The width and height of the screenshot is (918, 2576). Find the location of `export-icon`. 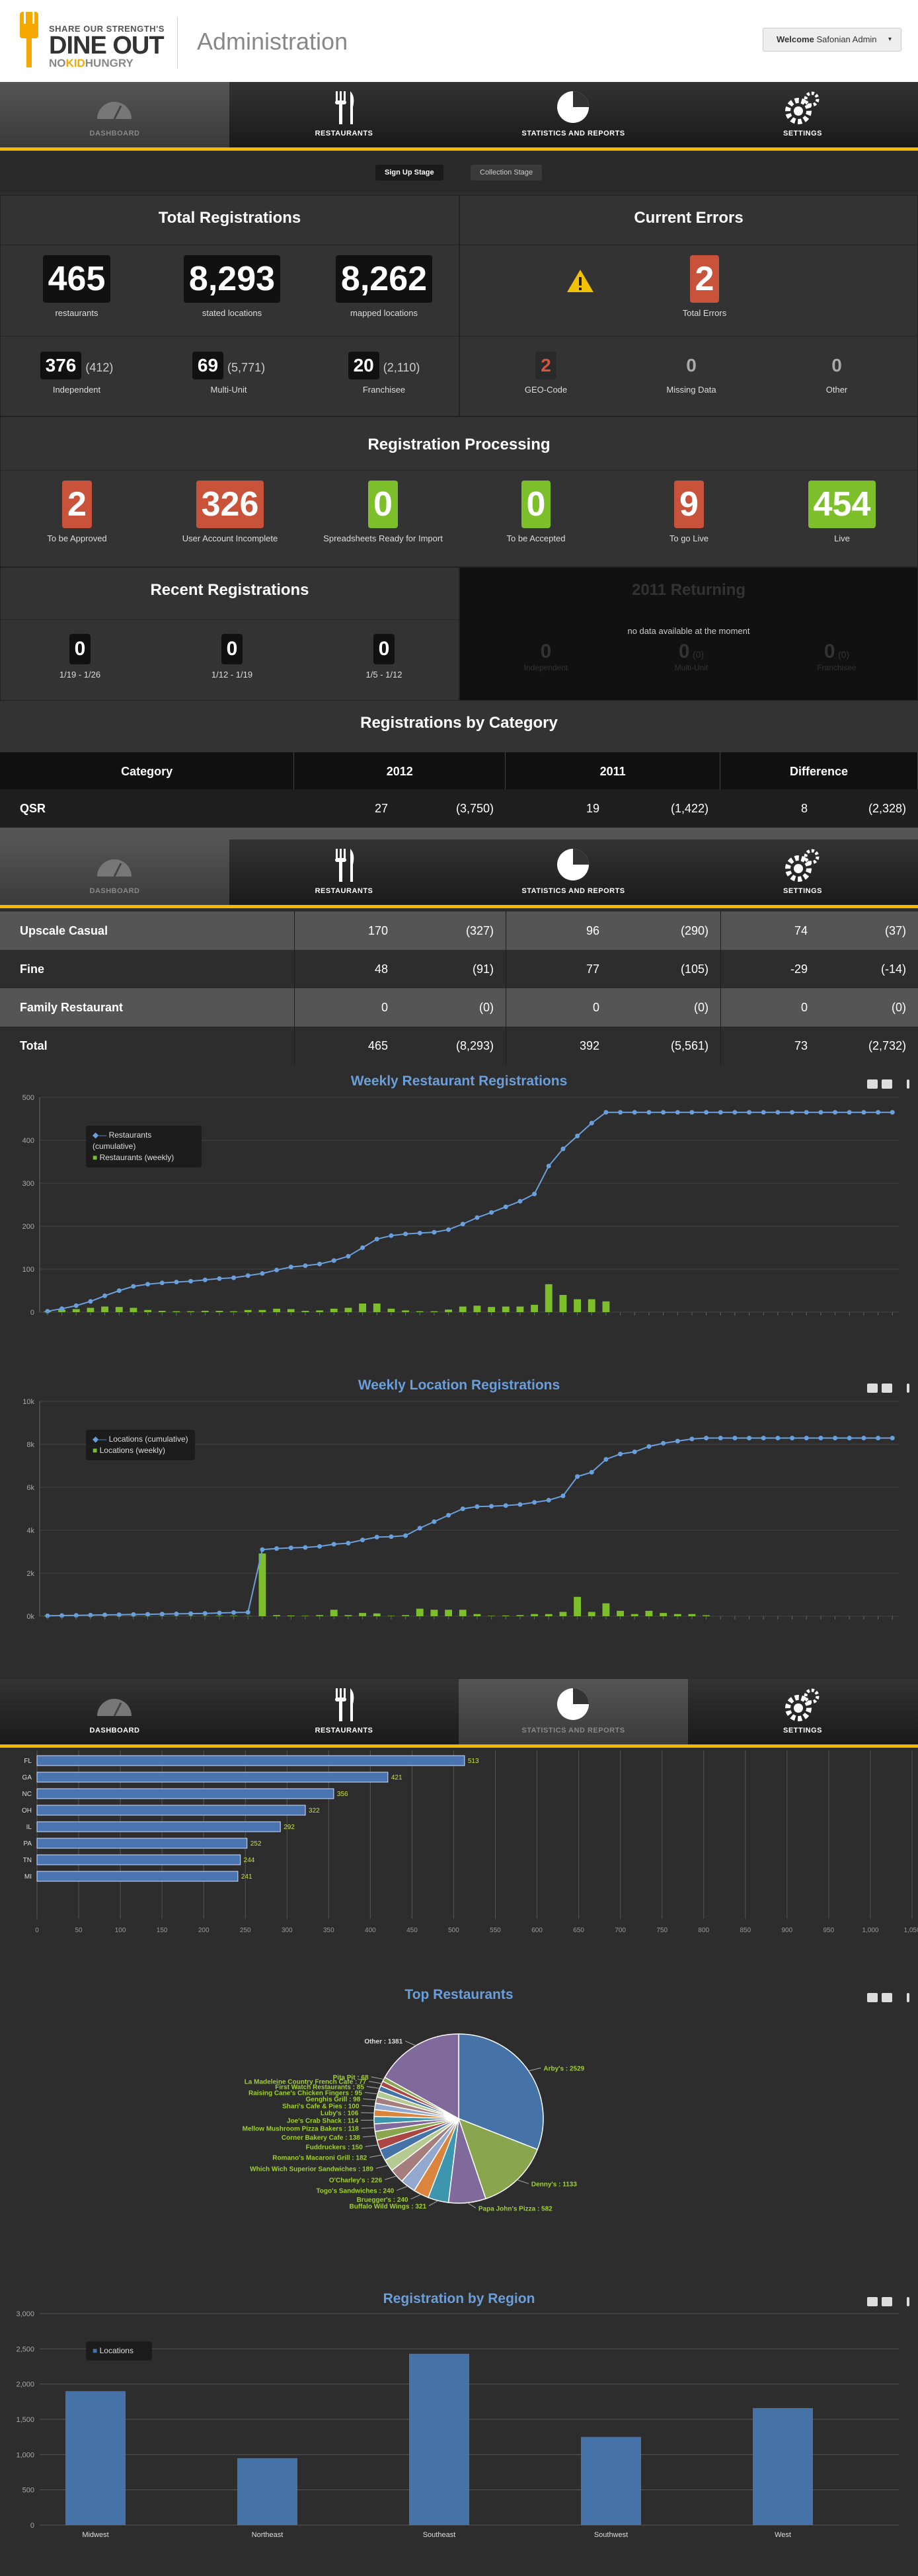

export-icon is located at coordinates (887, 1997).